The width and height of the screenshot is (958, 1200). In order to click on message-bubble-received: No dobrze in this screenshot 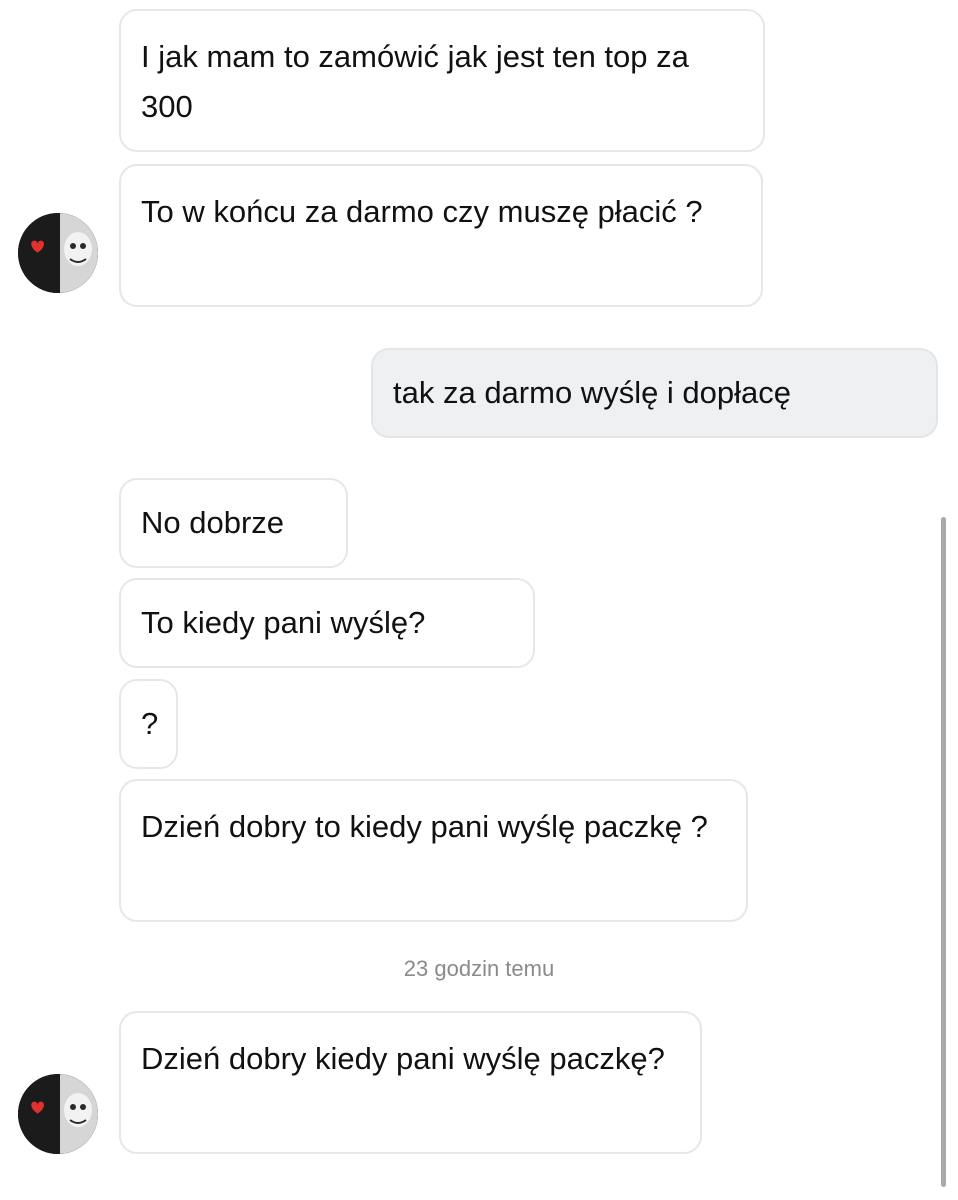, I will do `click(233, 523)`.